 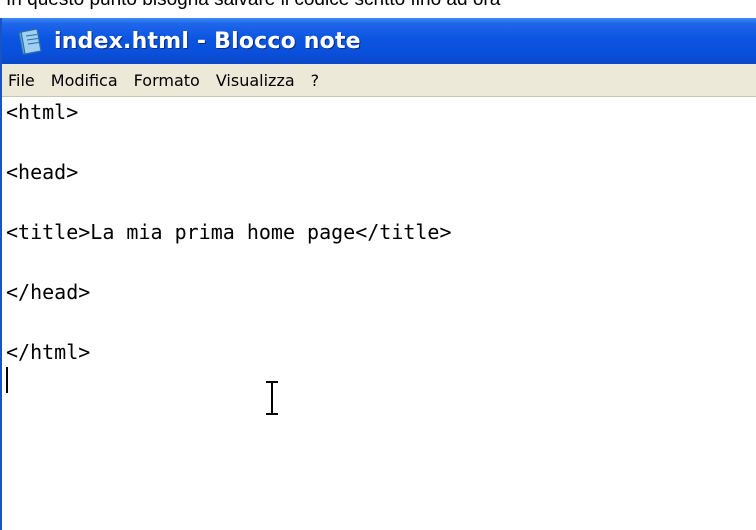 I want to click on menu-modifica: Modifica, so click(x=84, y=80).